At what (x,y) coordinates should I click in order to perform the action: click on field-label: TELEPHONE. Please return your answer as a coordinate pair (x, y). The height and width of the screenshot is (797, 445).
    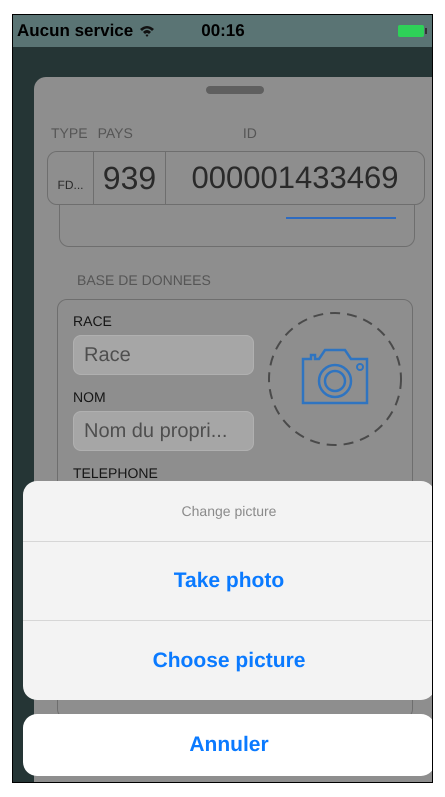
    Looking at the image, I should click on (116, 473).